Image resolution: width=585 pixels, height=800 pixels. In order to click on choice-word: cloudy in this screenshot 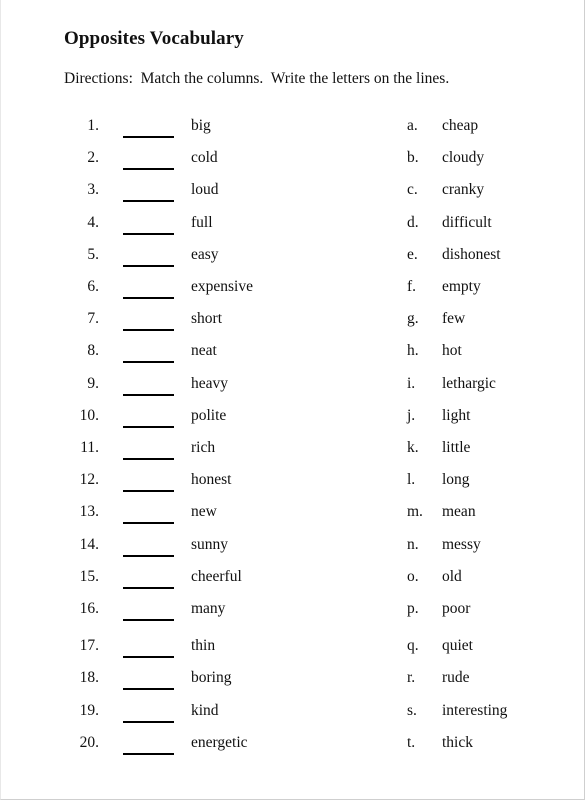, I will do `click(463, 158)`.